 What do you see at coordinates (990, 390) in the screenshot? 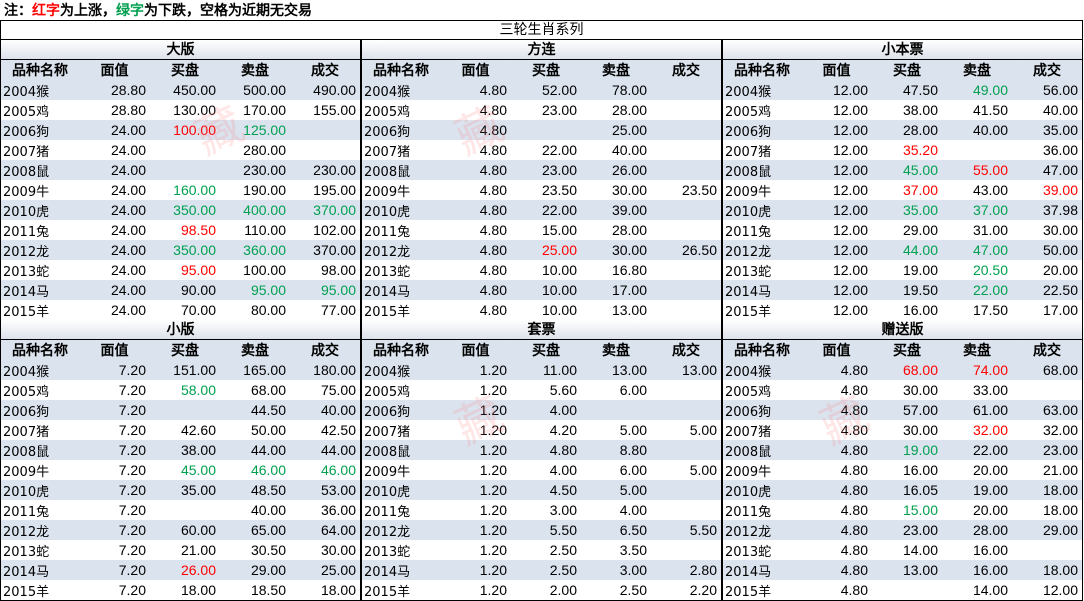
I see `ask-cell: 33.00` at bounding box center [990, 390].